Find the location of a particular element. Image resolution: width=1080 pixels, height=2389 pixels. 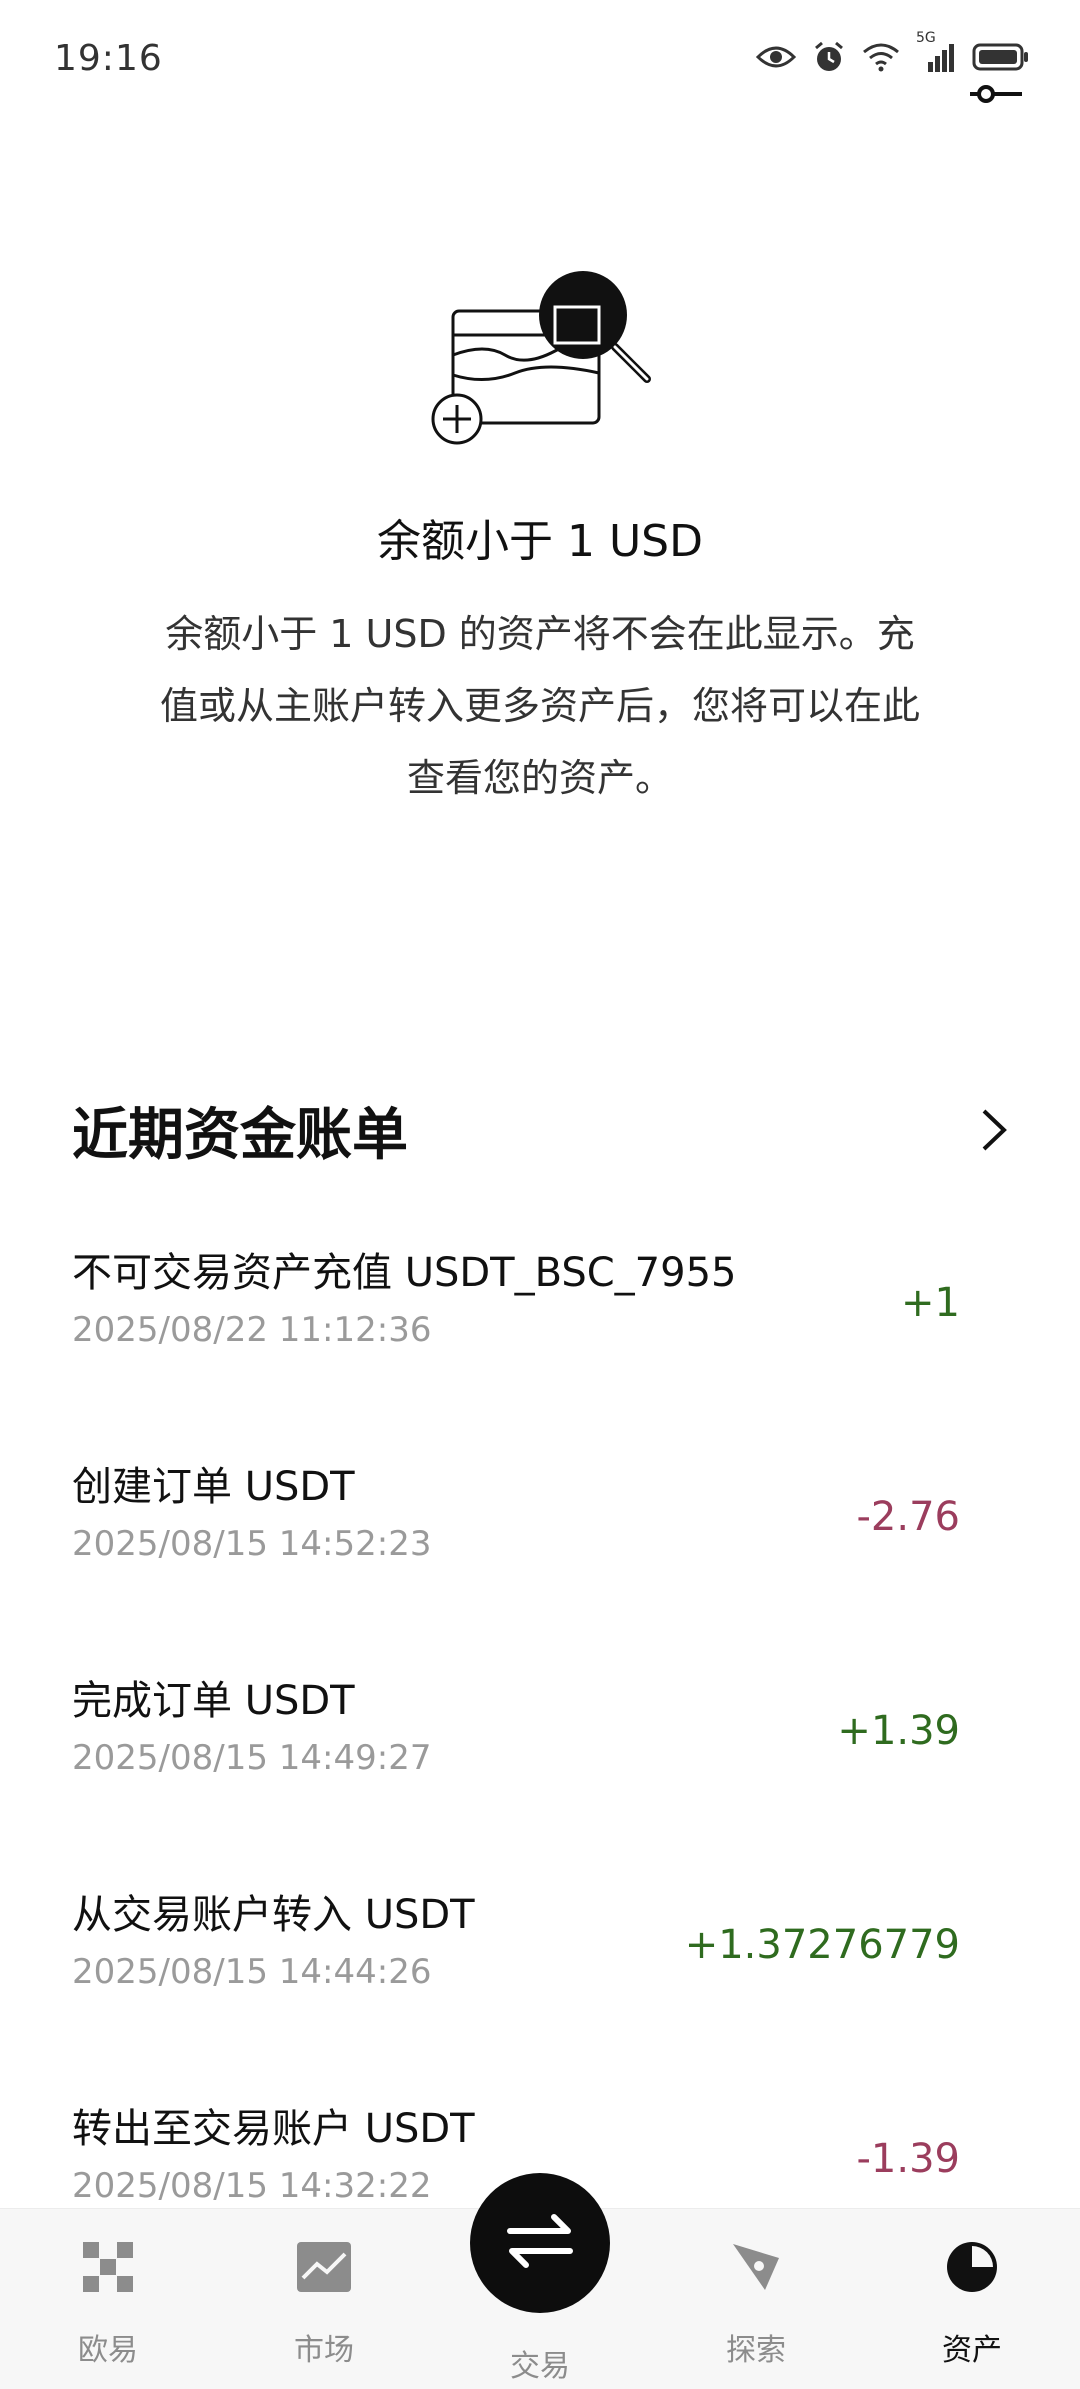

list-item: 创建订单 USDT 2025/08/15 14:52:23 -2.76 is located at coordinates (516, 1561).